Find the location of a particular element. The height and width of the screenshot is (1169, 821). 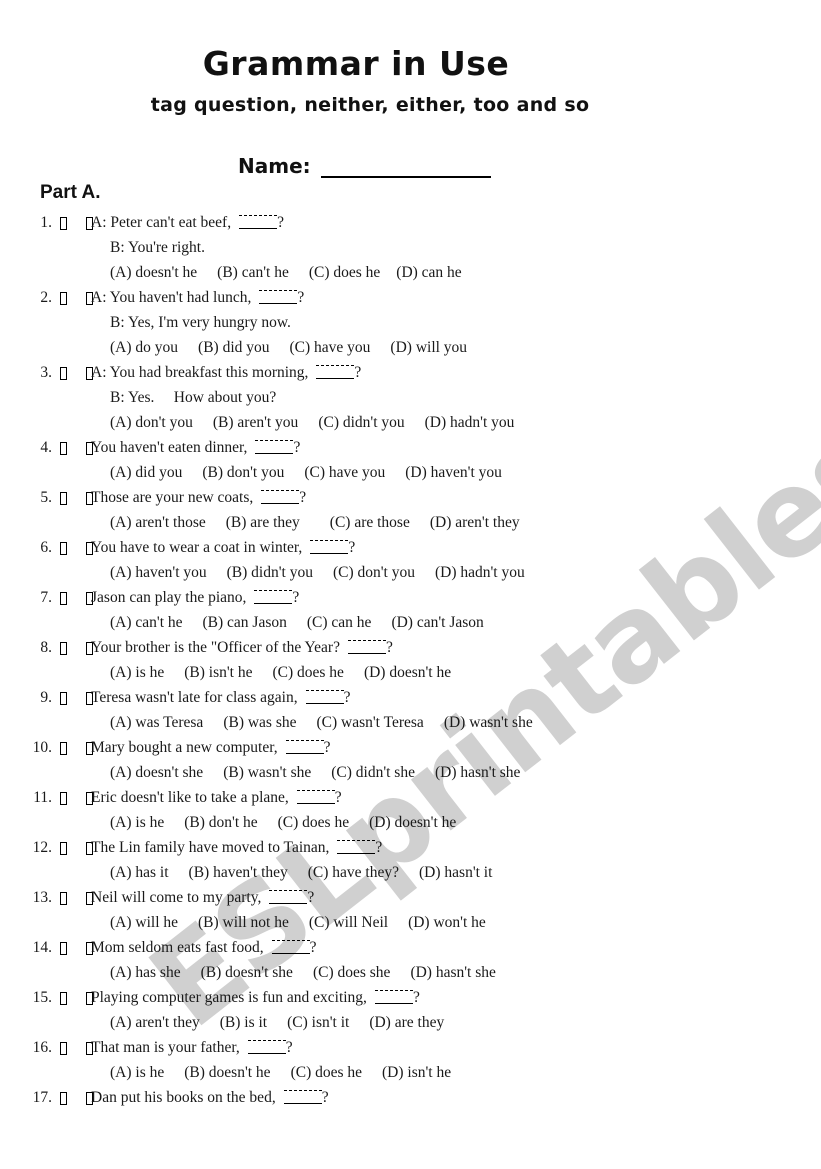

option-choice: (C) wasn't Teresa is located at coordinates (370, 722).